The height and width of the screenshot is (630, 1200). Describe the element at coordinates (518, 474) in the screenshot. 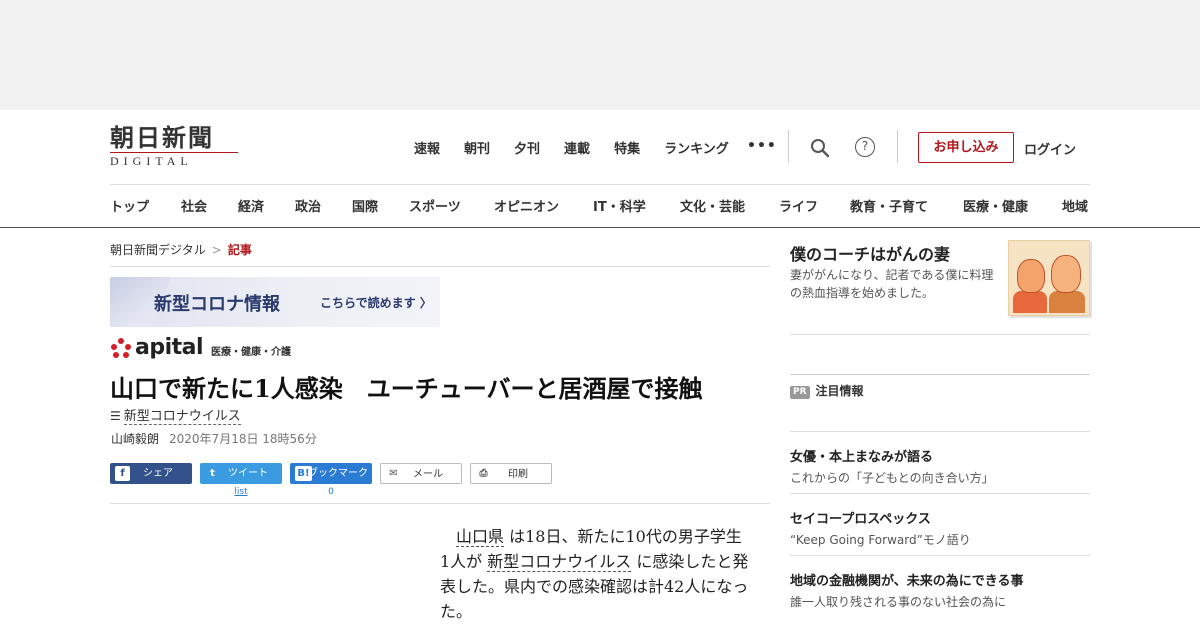

I see `print-label: 印刷` at that location.